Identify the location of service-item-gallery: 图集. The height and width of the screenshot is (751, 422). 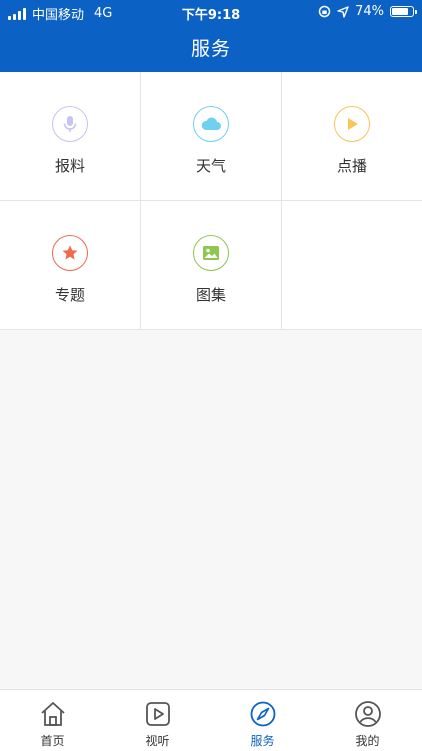
(211, 265).